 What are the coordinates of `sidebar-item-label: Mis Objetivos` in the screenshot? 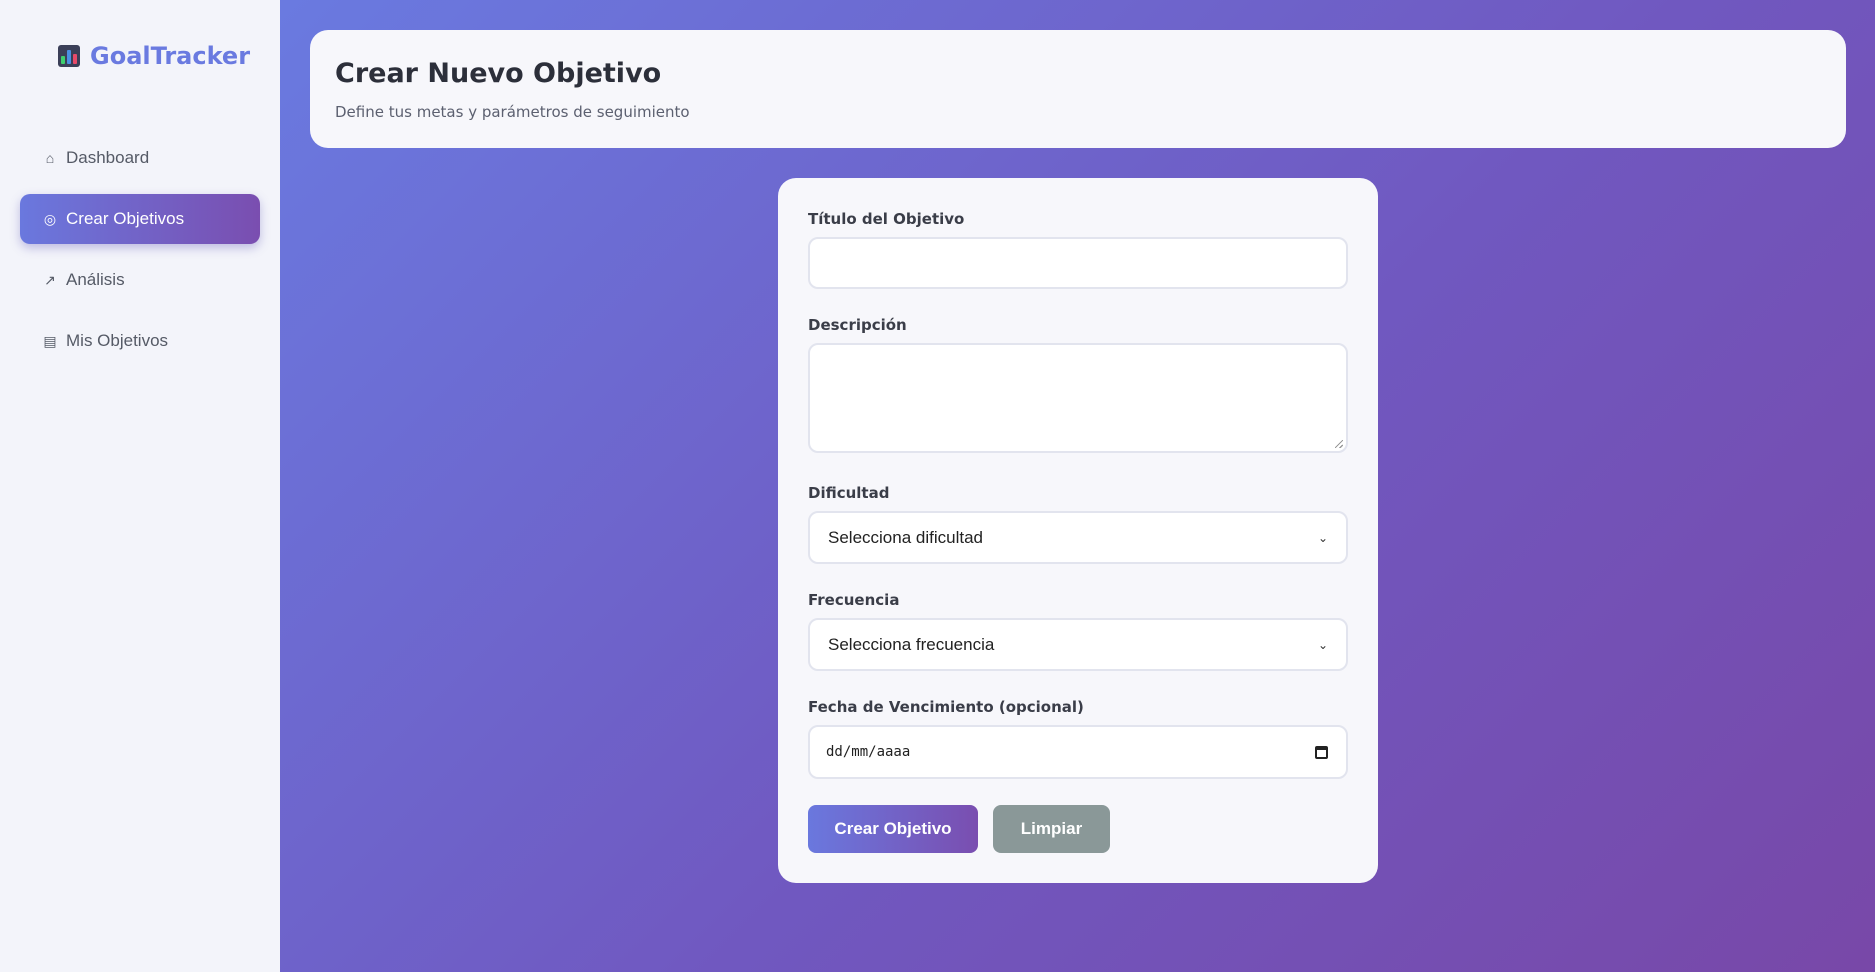 It's located at (117, 340).